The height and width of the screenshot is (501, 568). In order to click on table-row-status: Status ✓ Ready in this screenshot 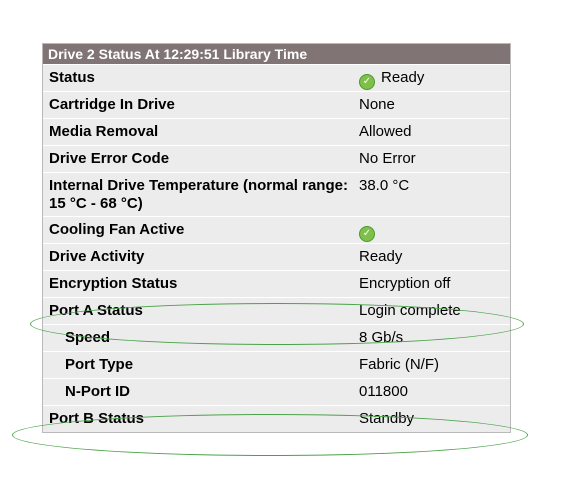, I will do `click(276, 77)`.